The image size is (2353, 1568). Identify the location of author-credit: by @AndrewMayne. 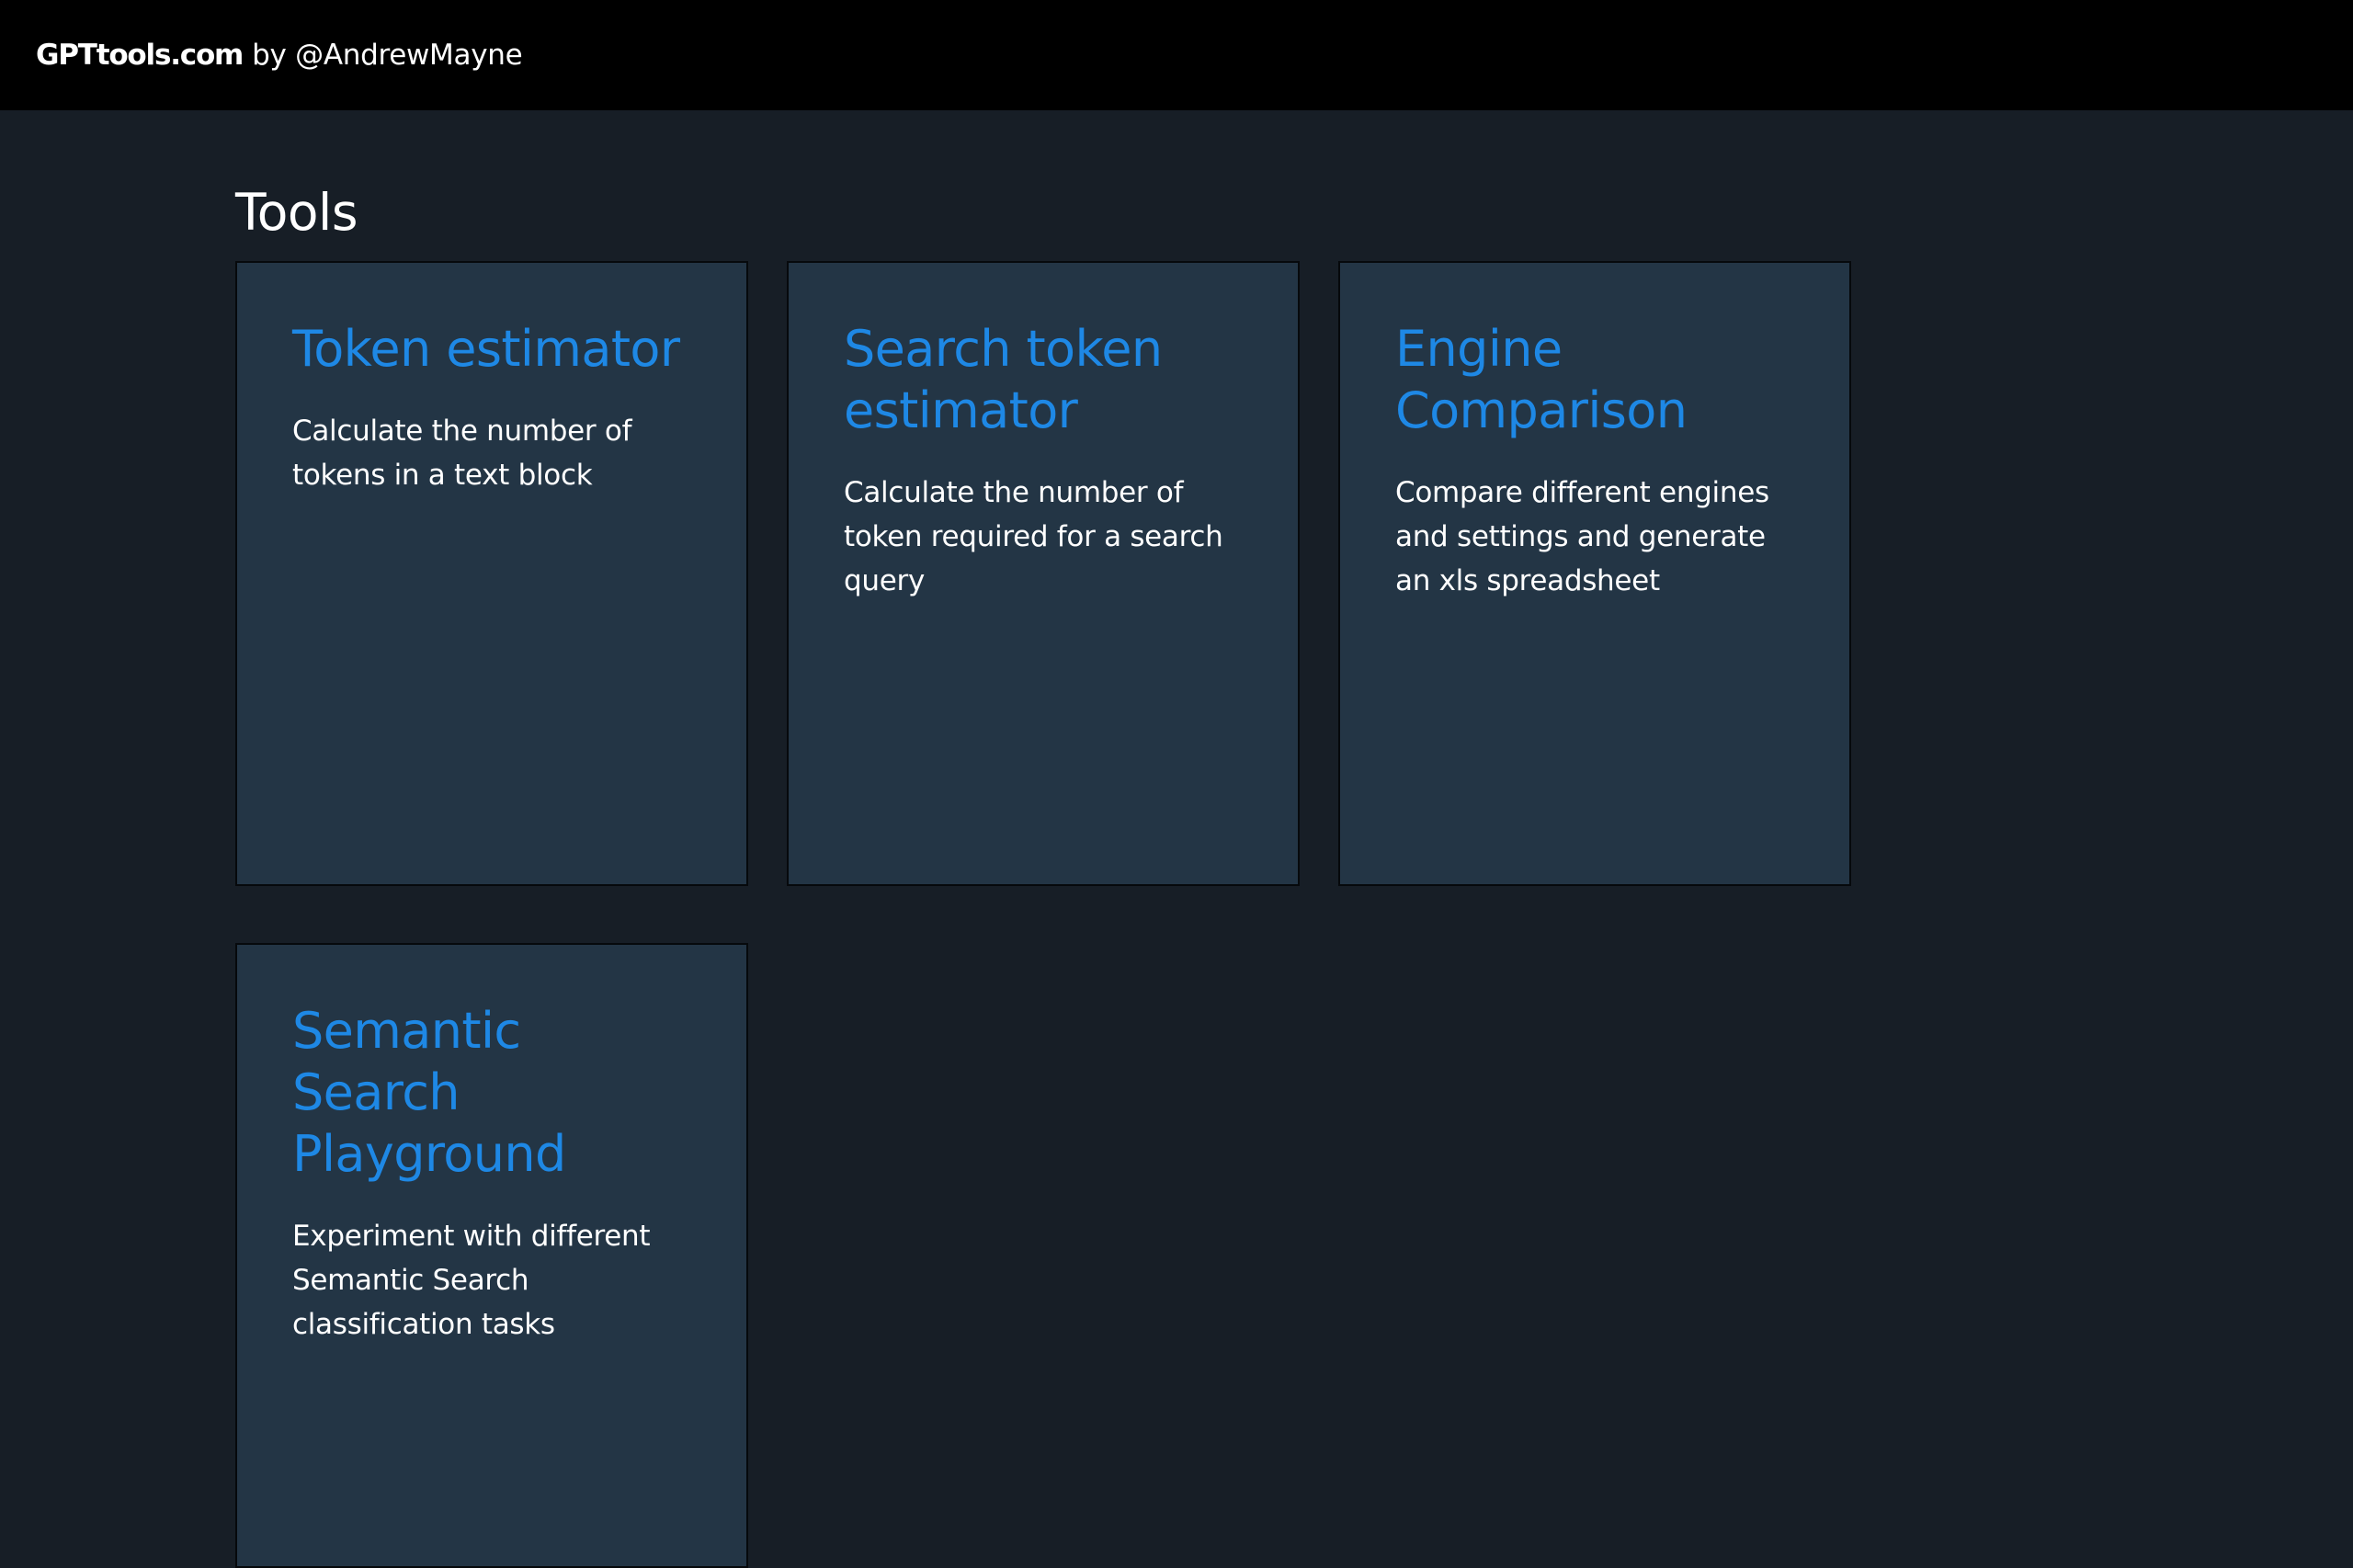
(387, 55).